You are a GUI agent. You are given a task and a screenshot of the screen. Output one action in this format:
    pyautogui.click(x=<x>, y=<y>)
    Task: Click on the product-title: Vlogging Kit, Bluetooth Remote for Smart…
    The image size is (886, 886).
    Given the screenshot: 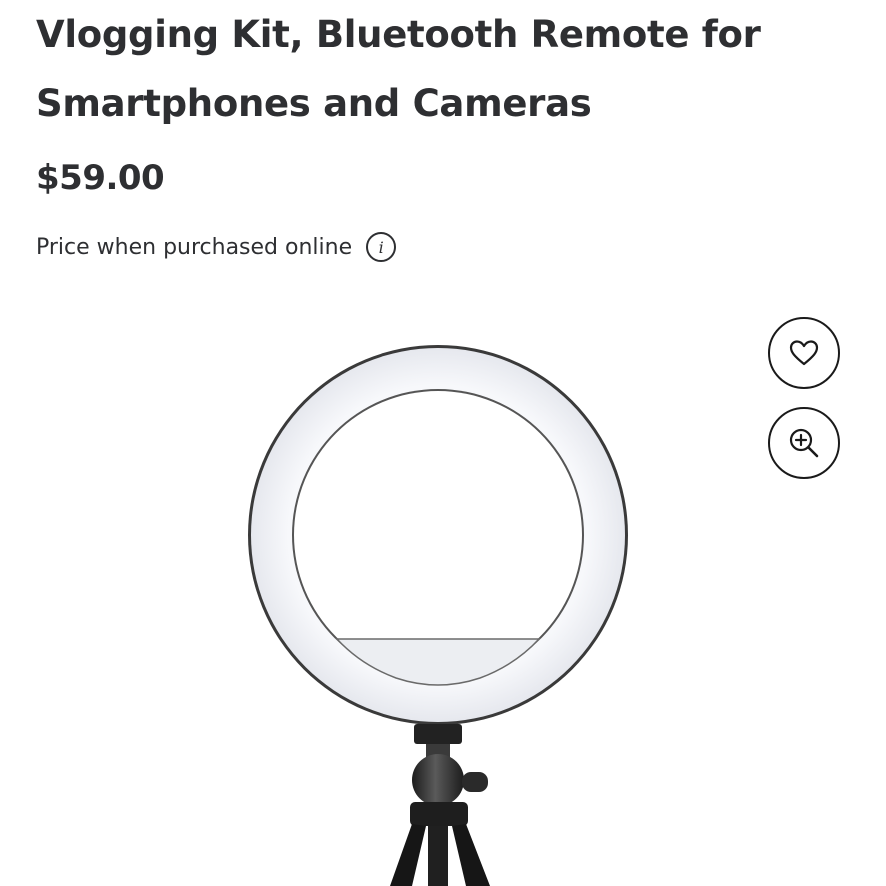 What is the action you would take?
    pyautogui.click(x=436, y=69)
    